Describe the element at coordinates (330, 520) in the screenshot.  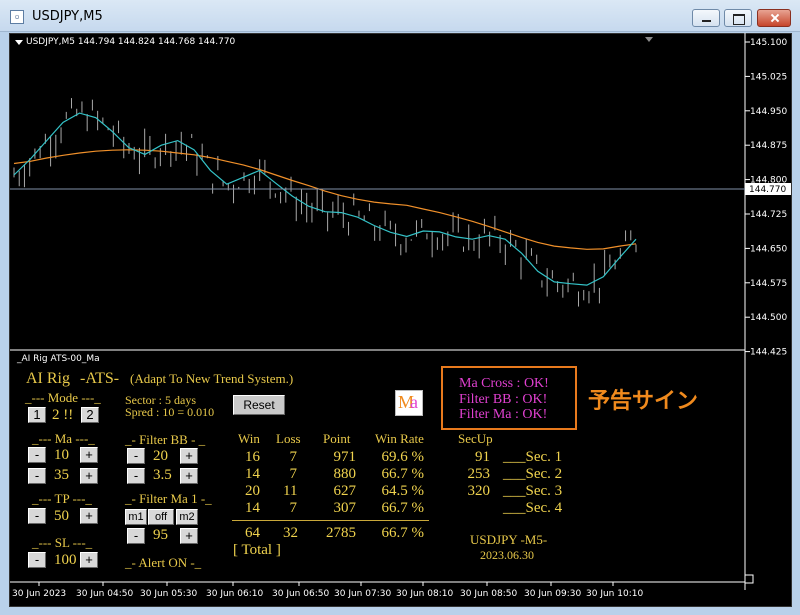
I see `total-divider` at that location.